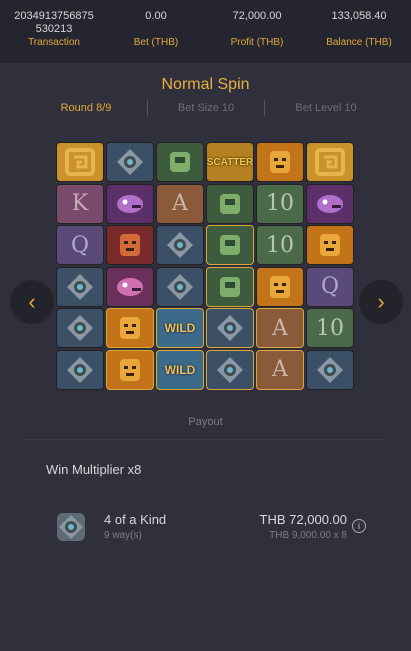 The width and height of the screenshot is (411, 651). Describe the element at coordinates (156, 16) in the screenshot. I see `bet-value: 0.00` at that location.